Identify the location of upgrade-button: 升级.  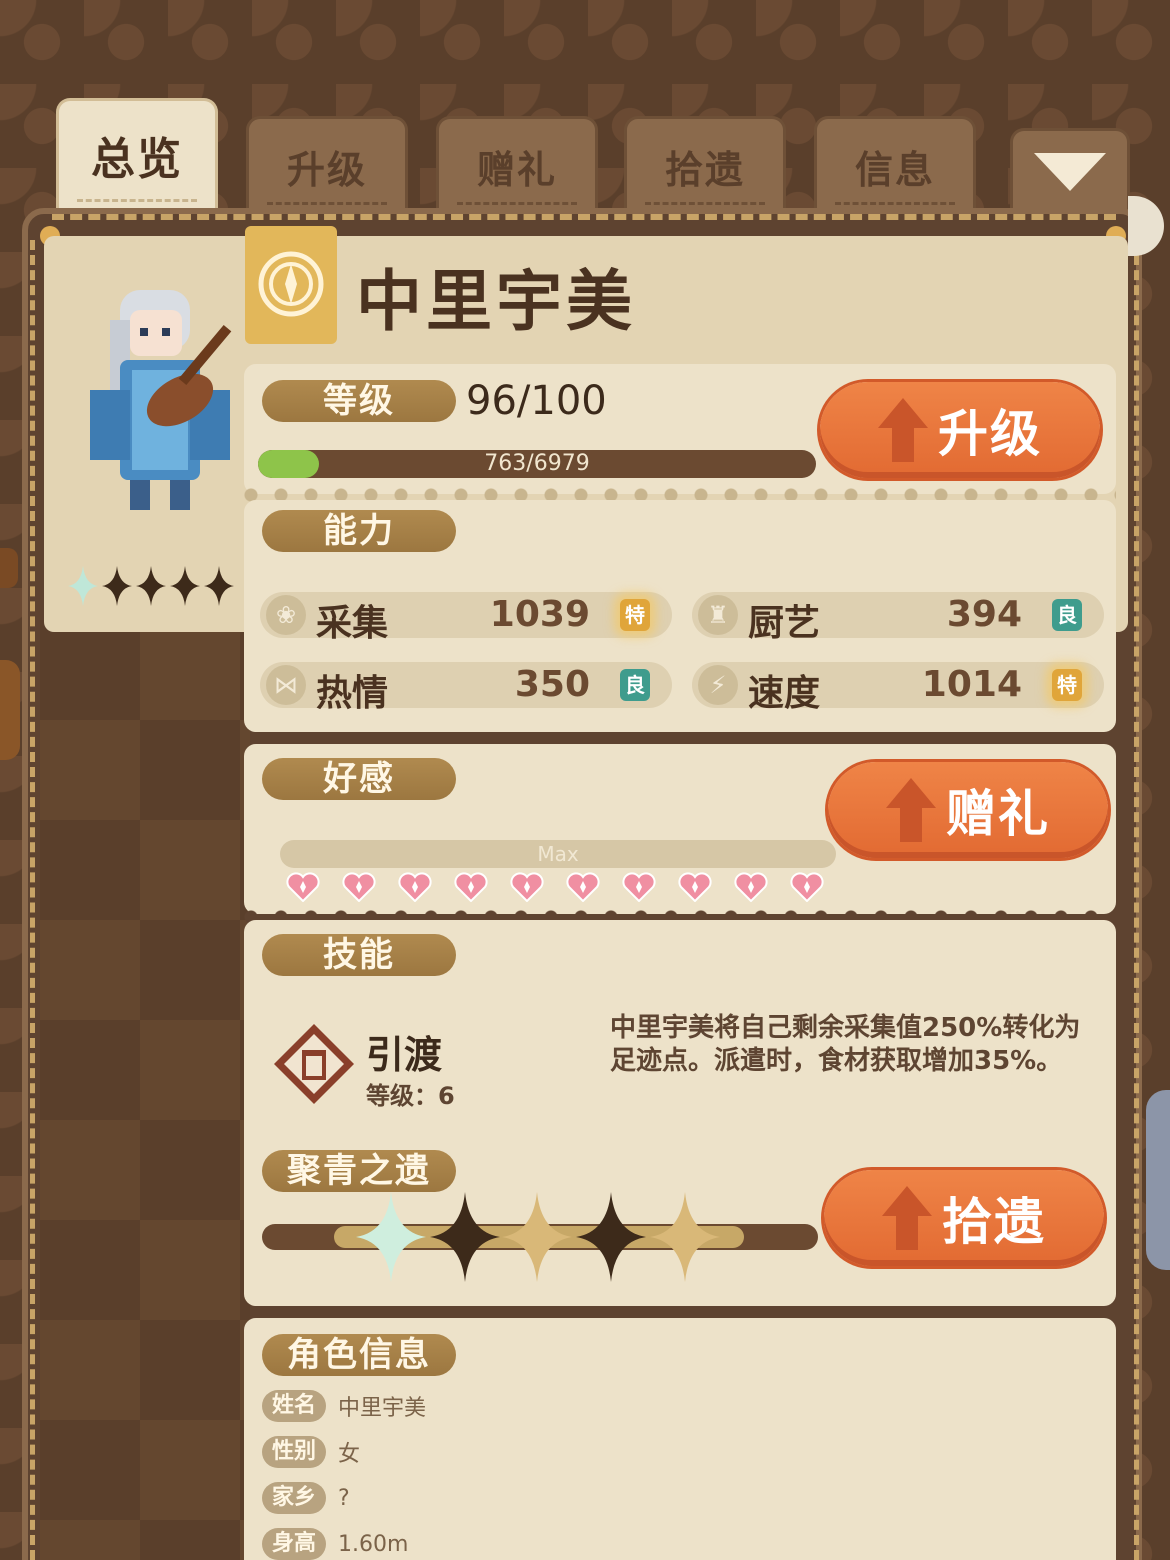
(960, 430).